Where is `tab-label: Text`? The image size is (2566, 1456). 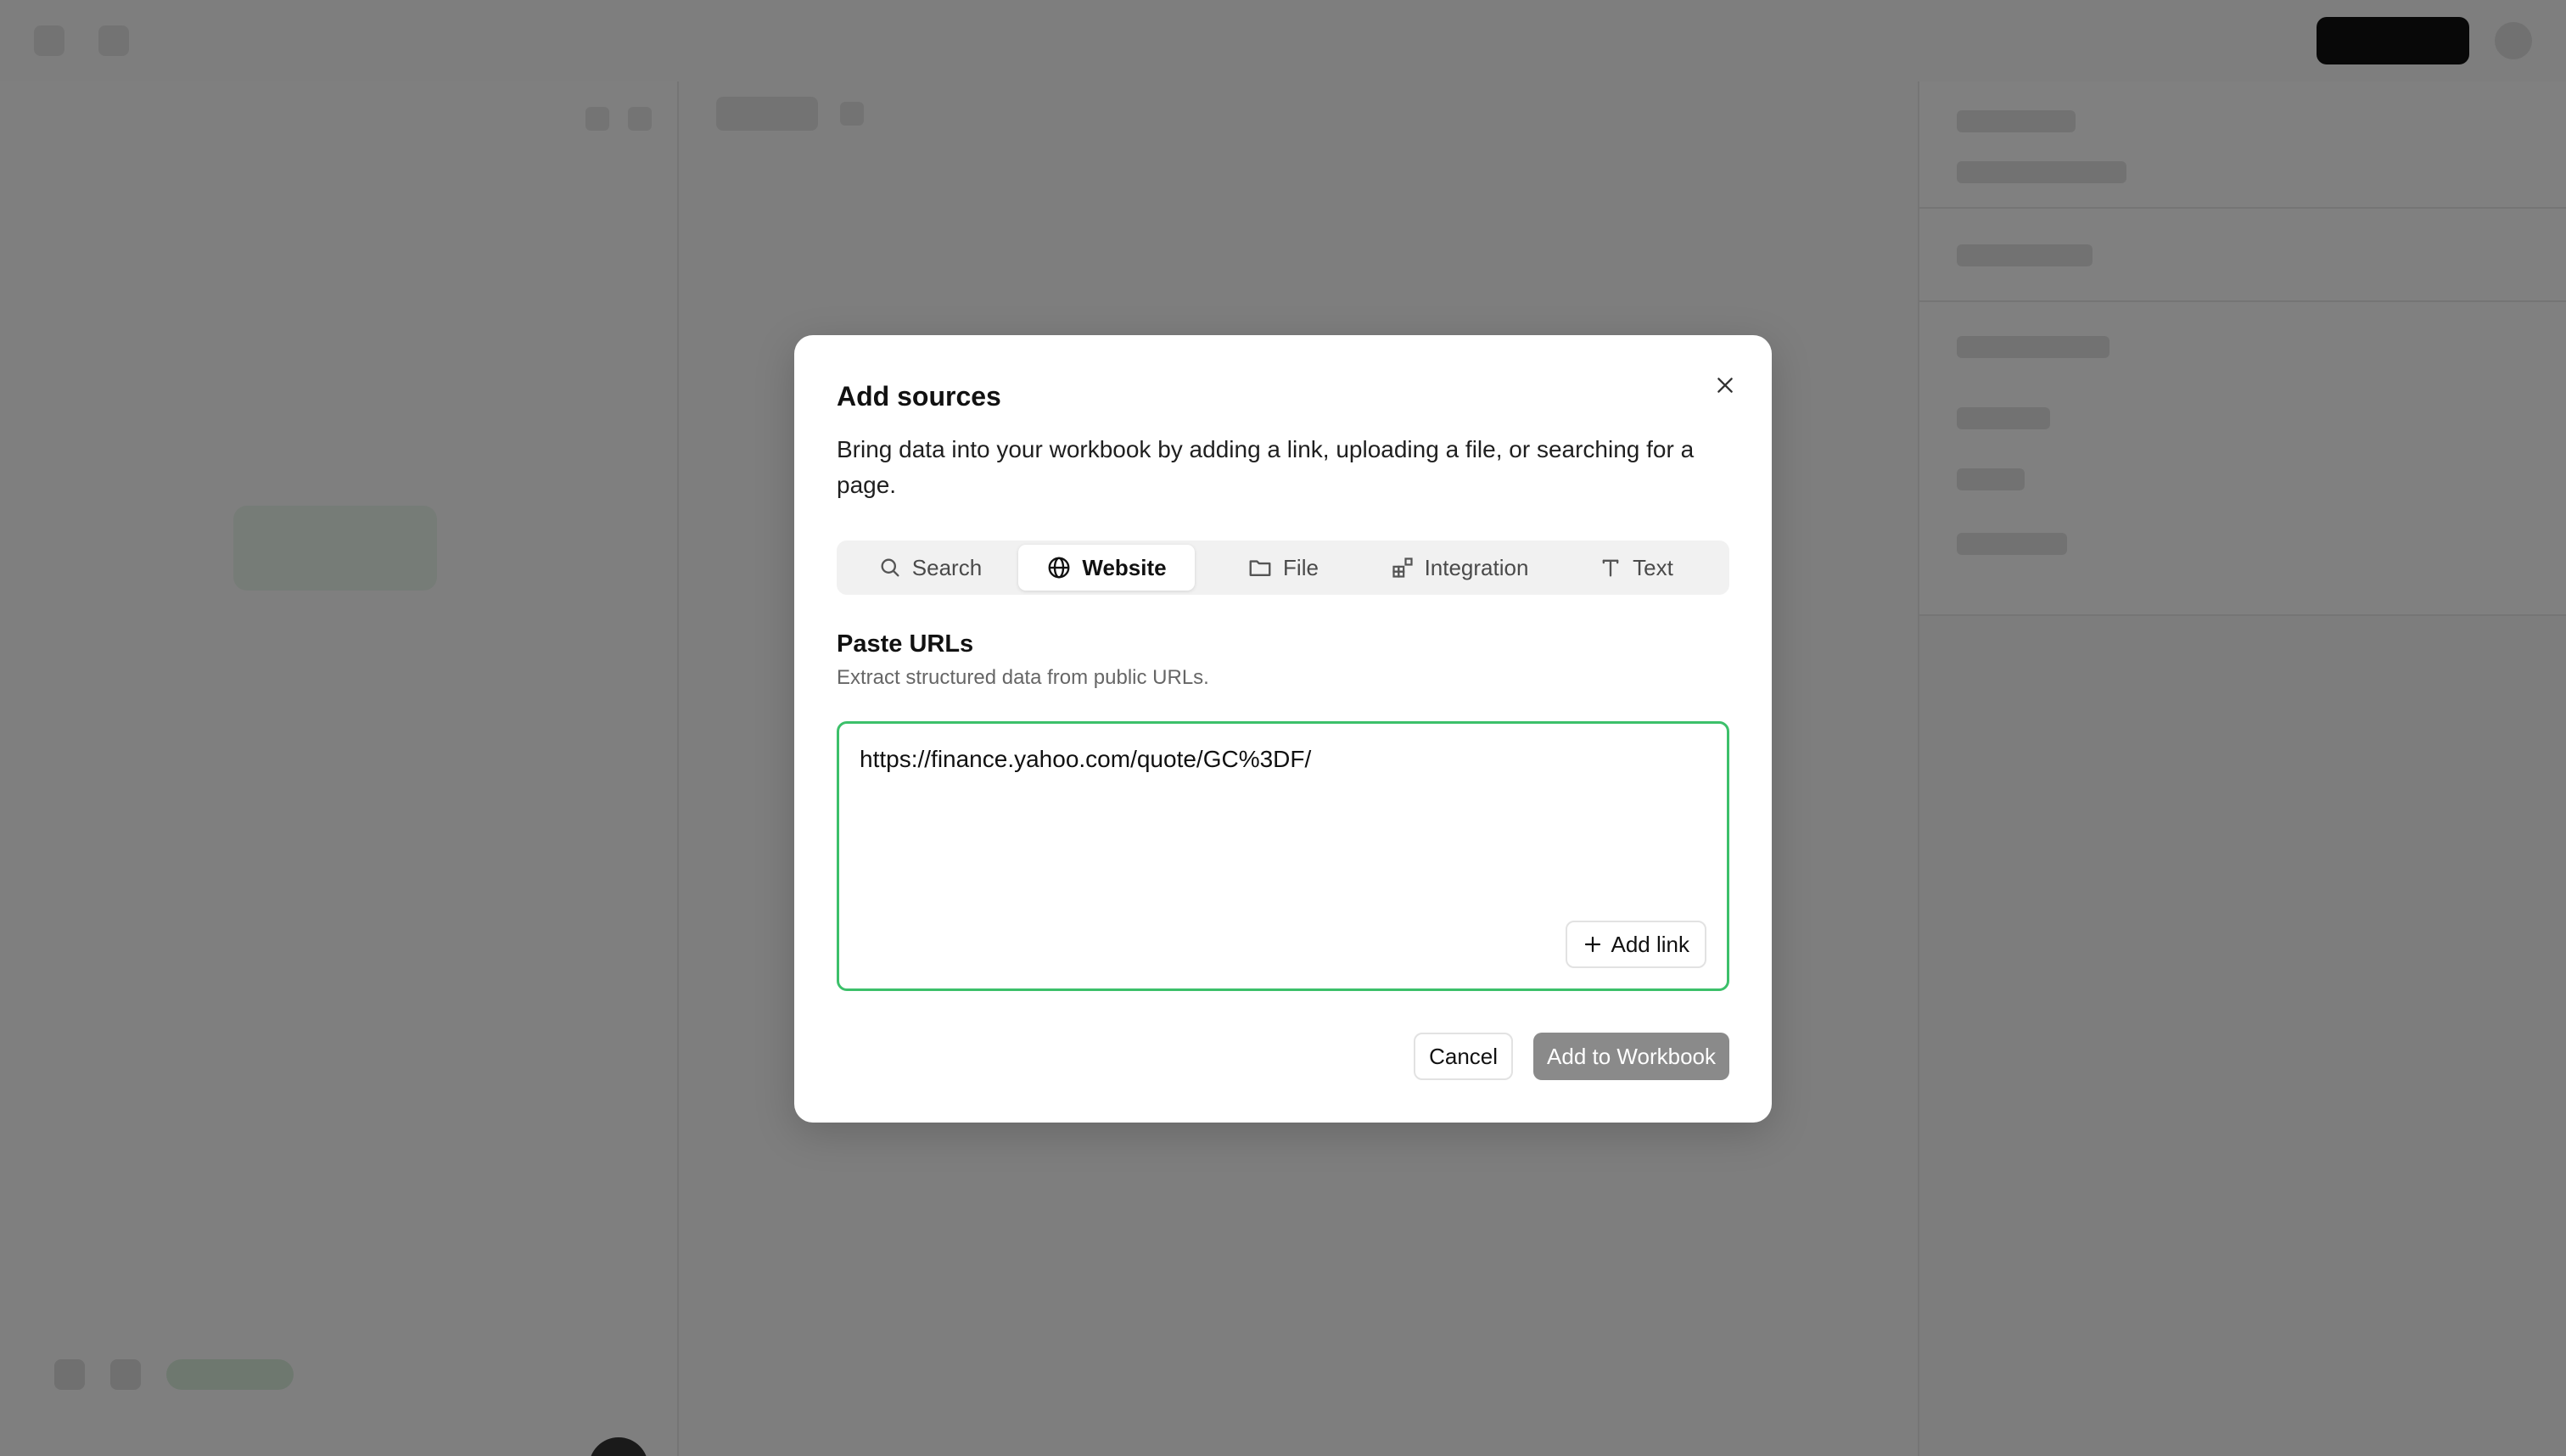 tab-label: Text is located at coordinates (1653, 567).